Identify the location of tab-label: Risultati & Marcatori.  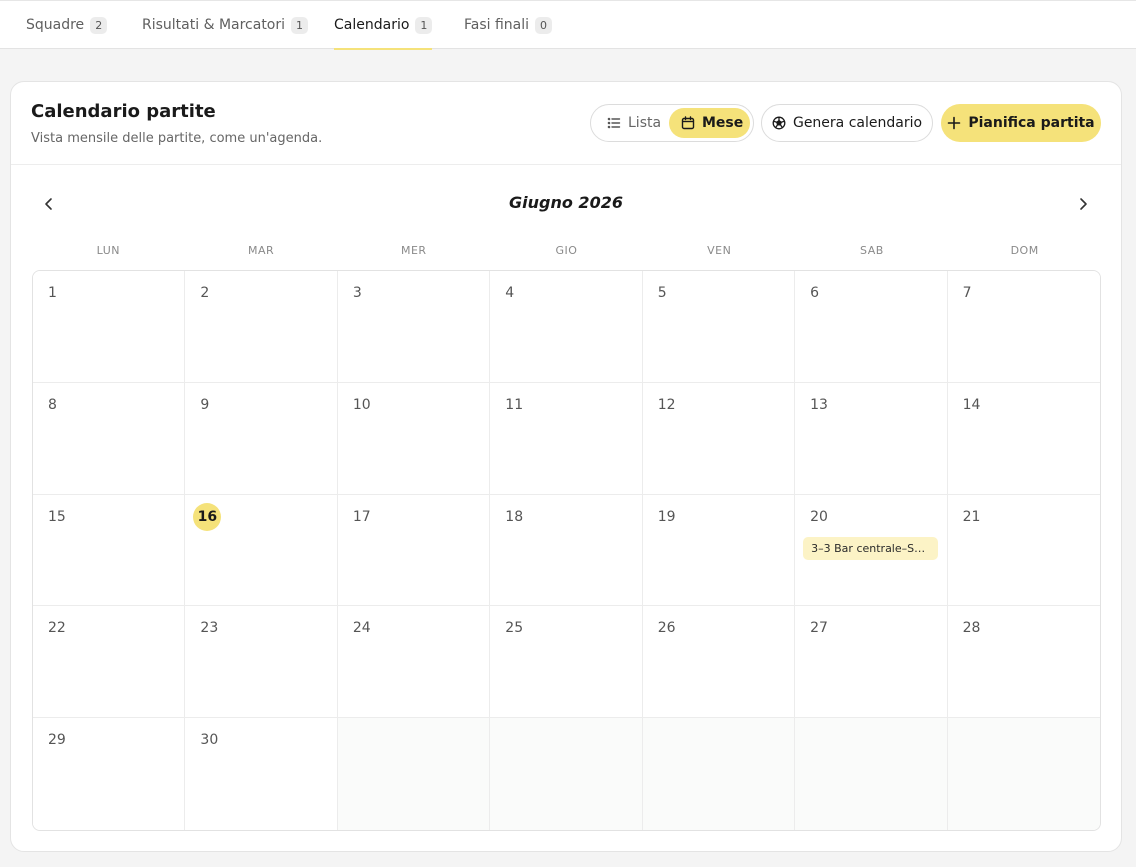
(214, 25).